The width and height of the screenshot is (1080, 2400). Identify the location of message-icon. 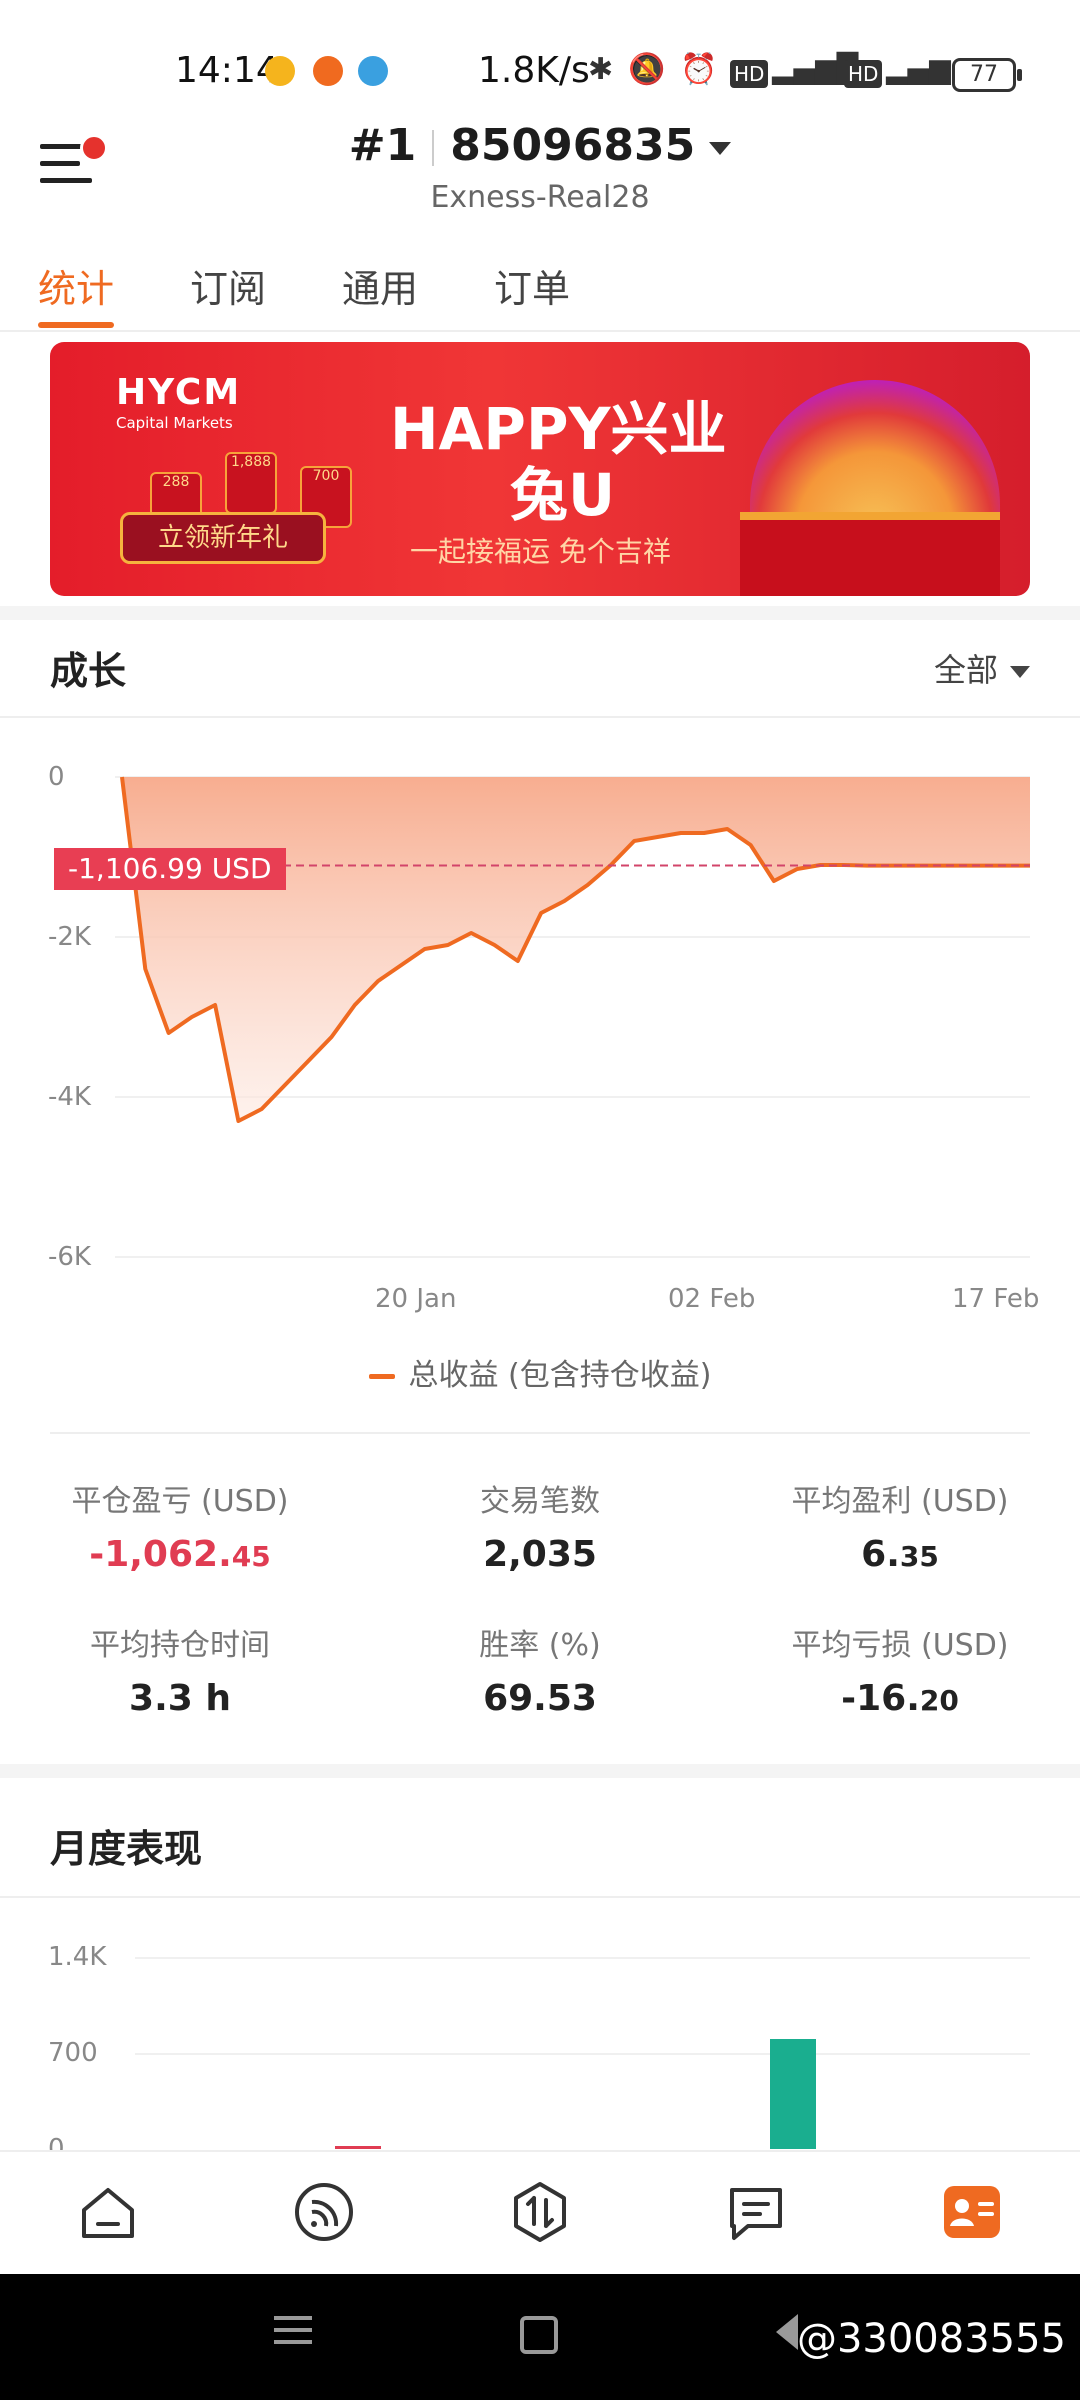
(756, 2214).